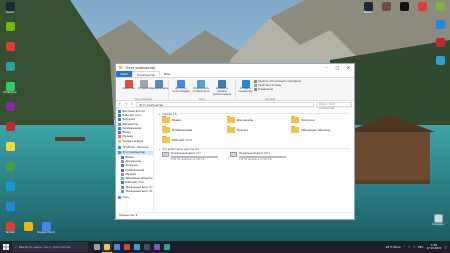 This screenshot has width=450, height=253. What do you see at coordinates (277, 81) in the screenshot?
I see `uninstall-program-link: Удалить или изменить программу` at bounding box center [277, 81].